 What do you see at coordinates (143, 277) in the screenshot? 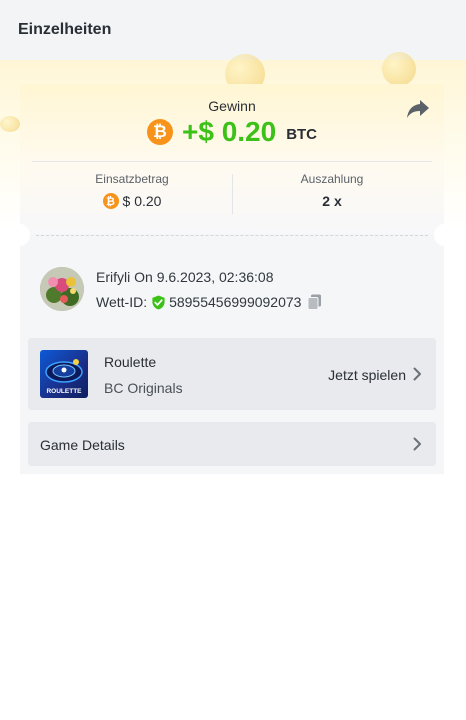
I see `on-text: On` at bounding box center [143, 277].